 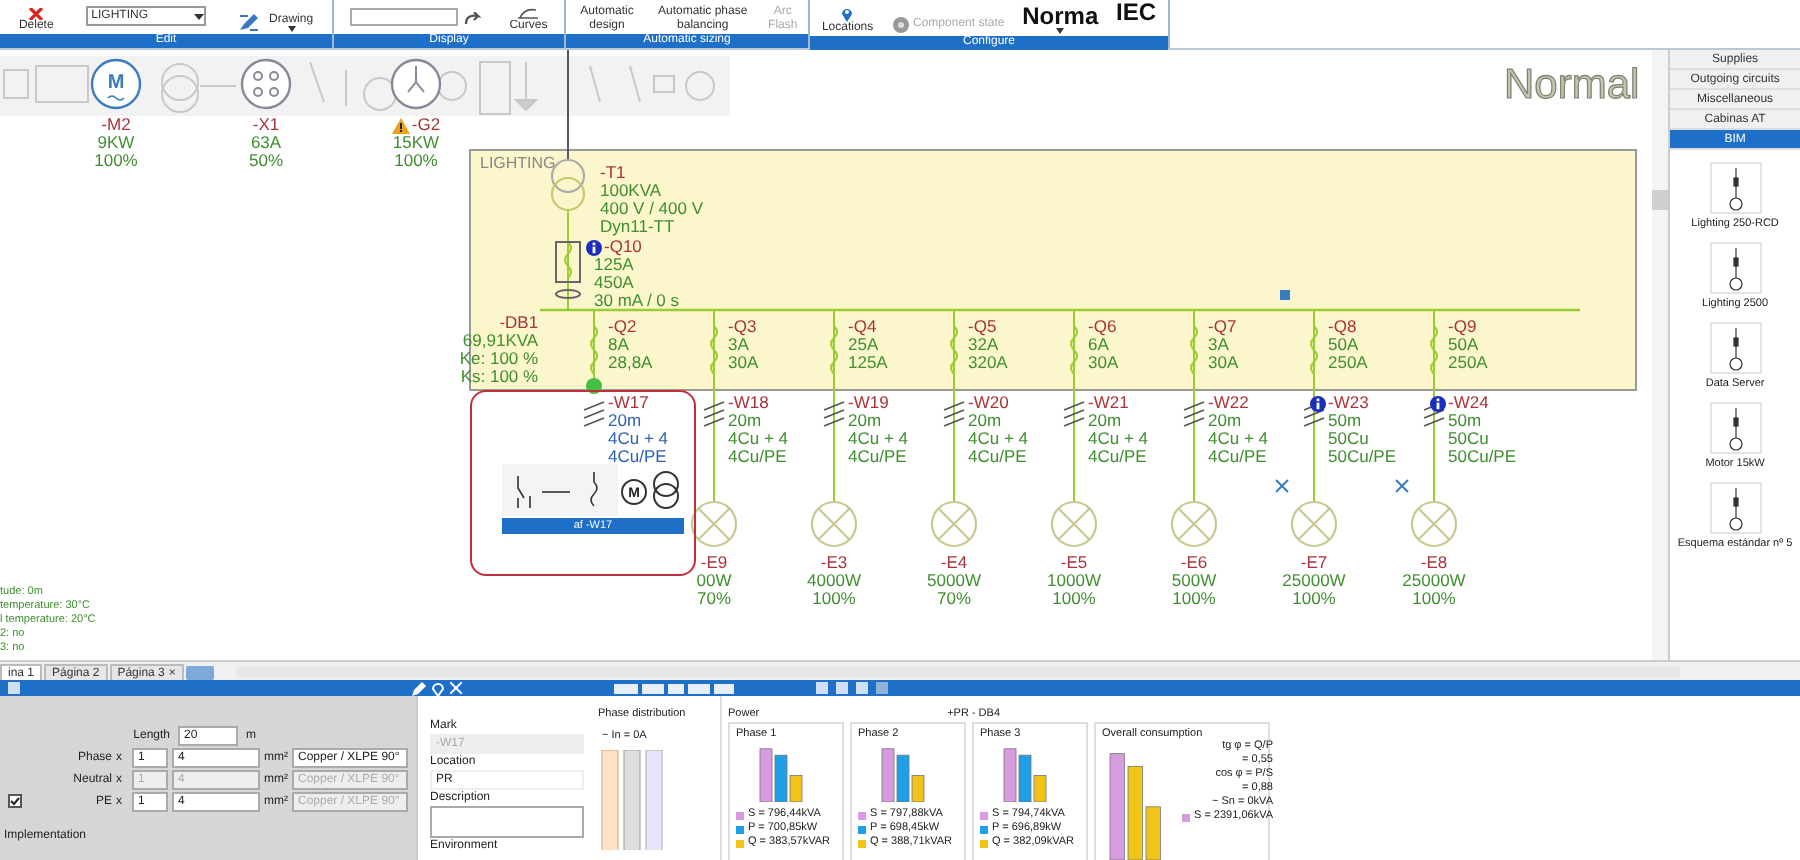 What do you see at coordinates (614, 173) in the screenshot?
I see `device-label: -T1` at bounding box center [614, 173].